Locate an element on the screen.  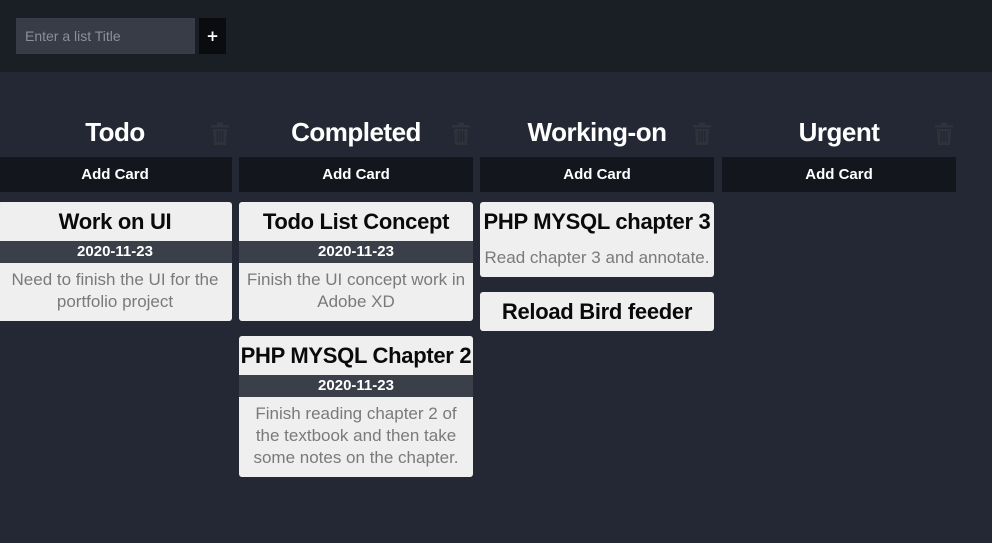
card-title: Todo List Concept is located at coordinates (356, 221).